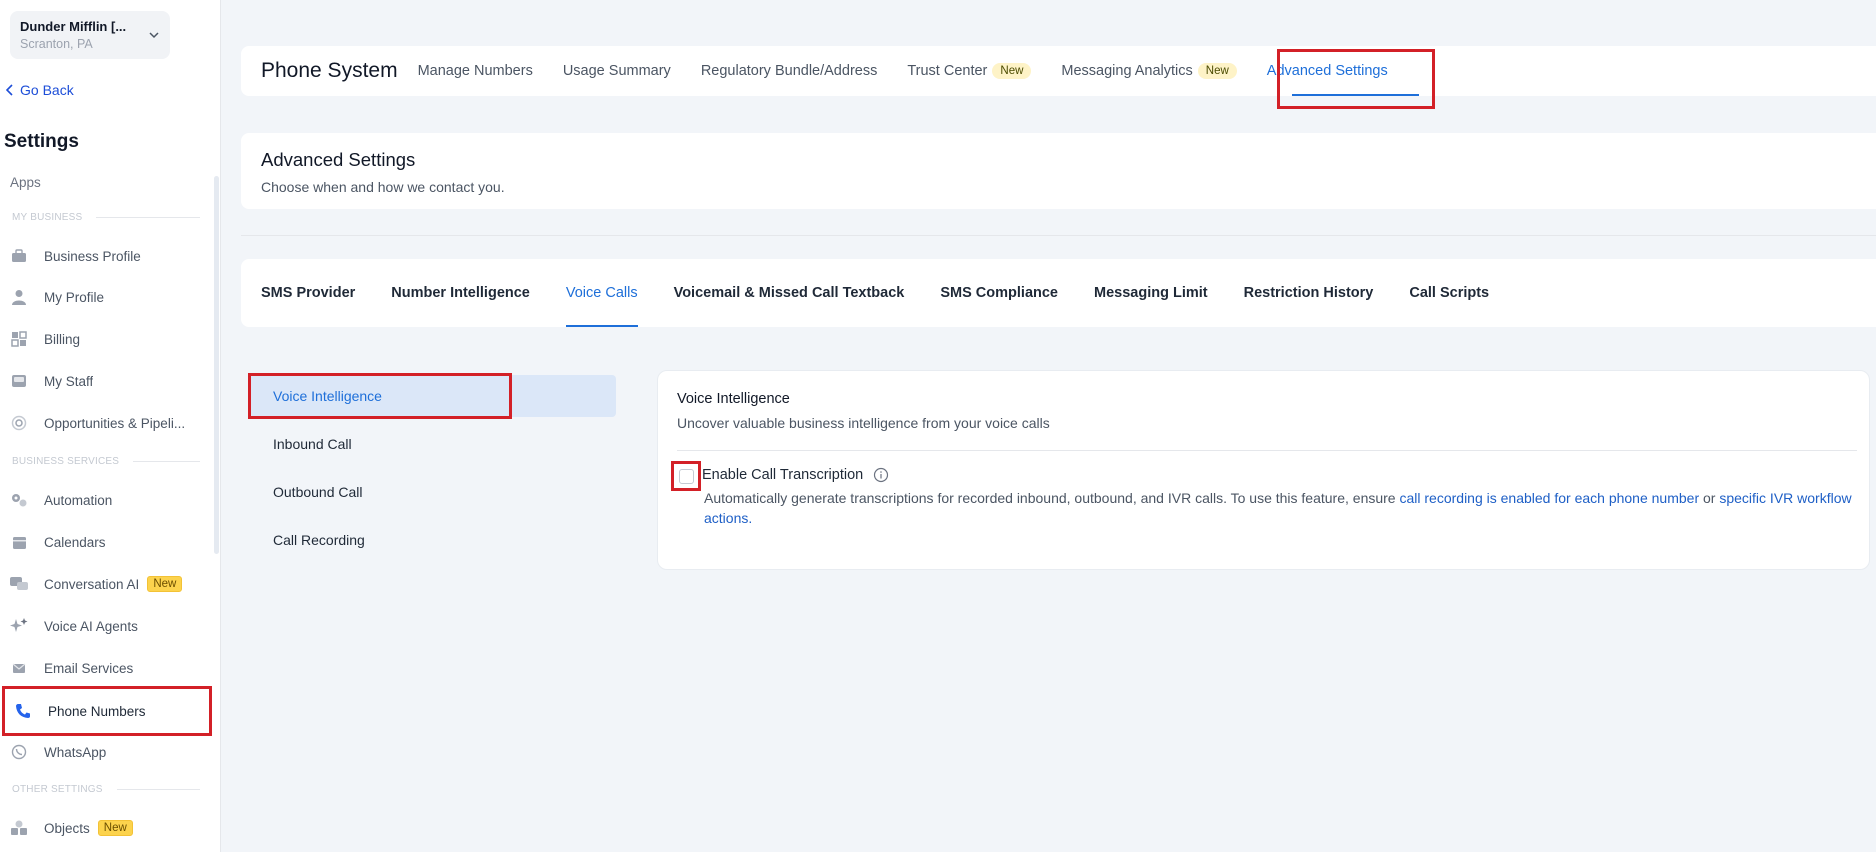 Image resolution: width=1876 pixels, height=852 pixels. Describe the element at coordinates (601, 293) in the screenshot. I see `tab-voice-calls: Voice Calls` at that location.